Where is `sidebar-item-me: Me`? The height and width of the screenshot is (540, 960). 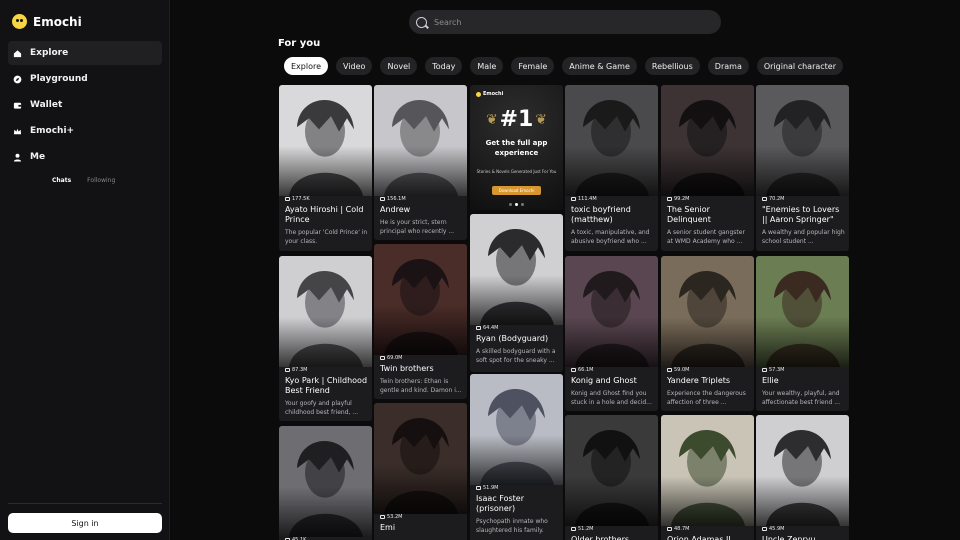 sidebar-item-me: Me is located at coordinates (85, 157).